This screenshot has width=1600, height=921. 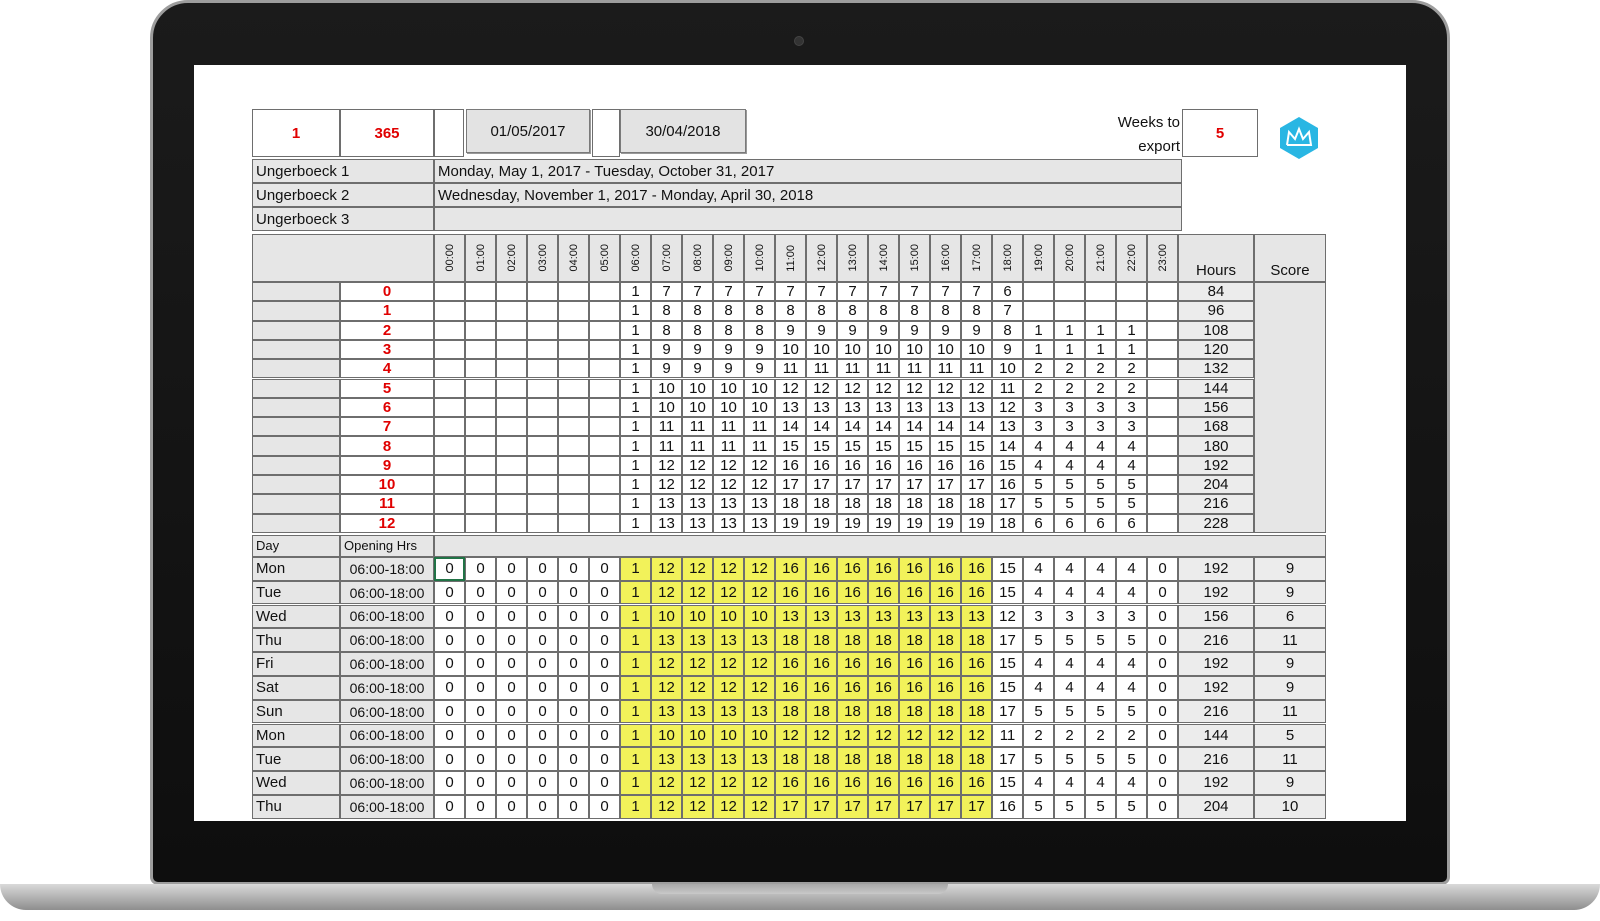 I want to click on level-cell: 8, so click(x=728, y=311).